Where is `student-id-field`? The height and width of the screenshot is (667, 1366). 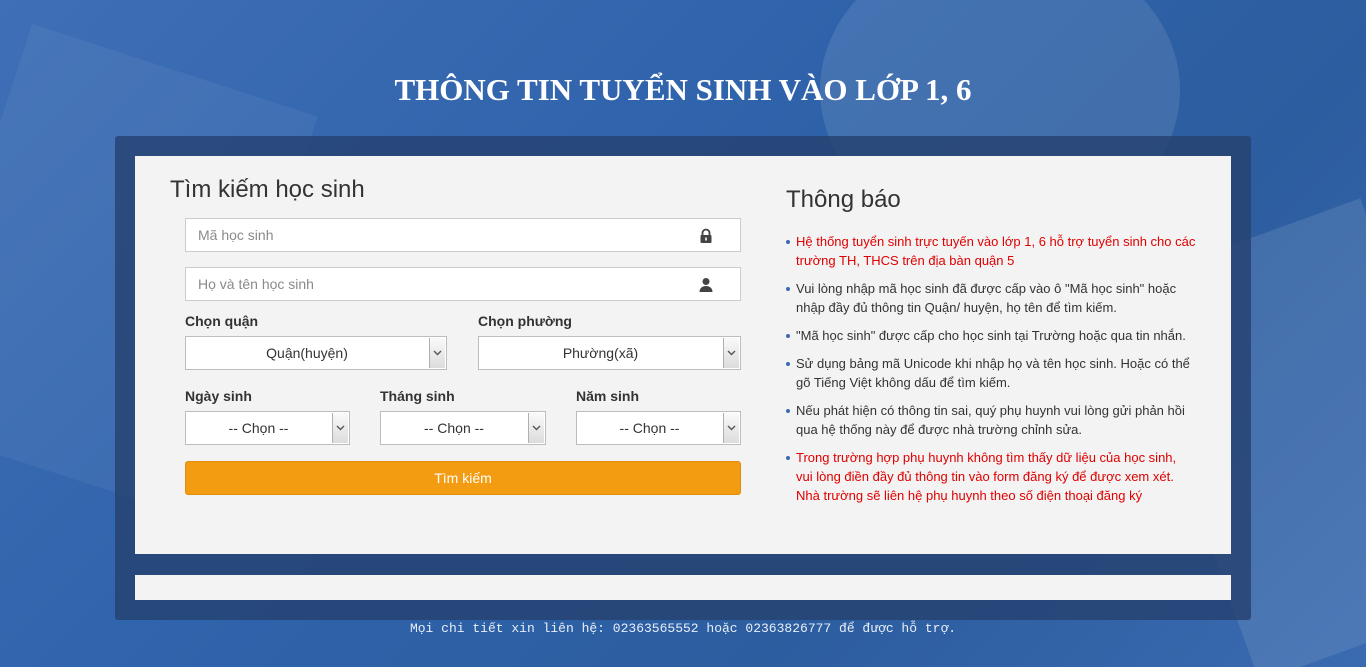
student-id-field is located at coordinates (463, 235).